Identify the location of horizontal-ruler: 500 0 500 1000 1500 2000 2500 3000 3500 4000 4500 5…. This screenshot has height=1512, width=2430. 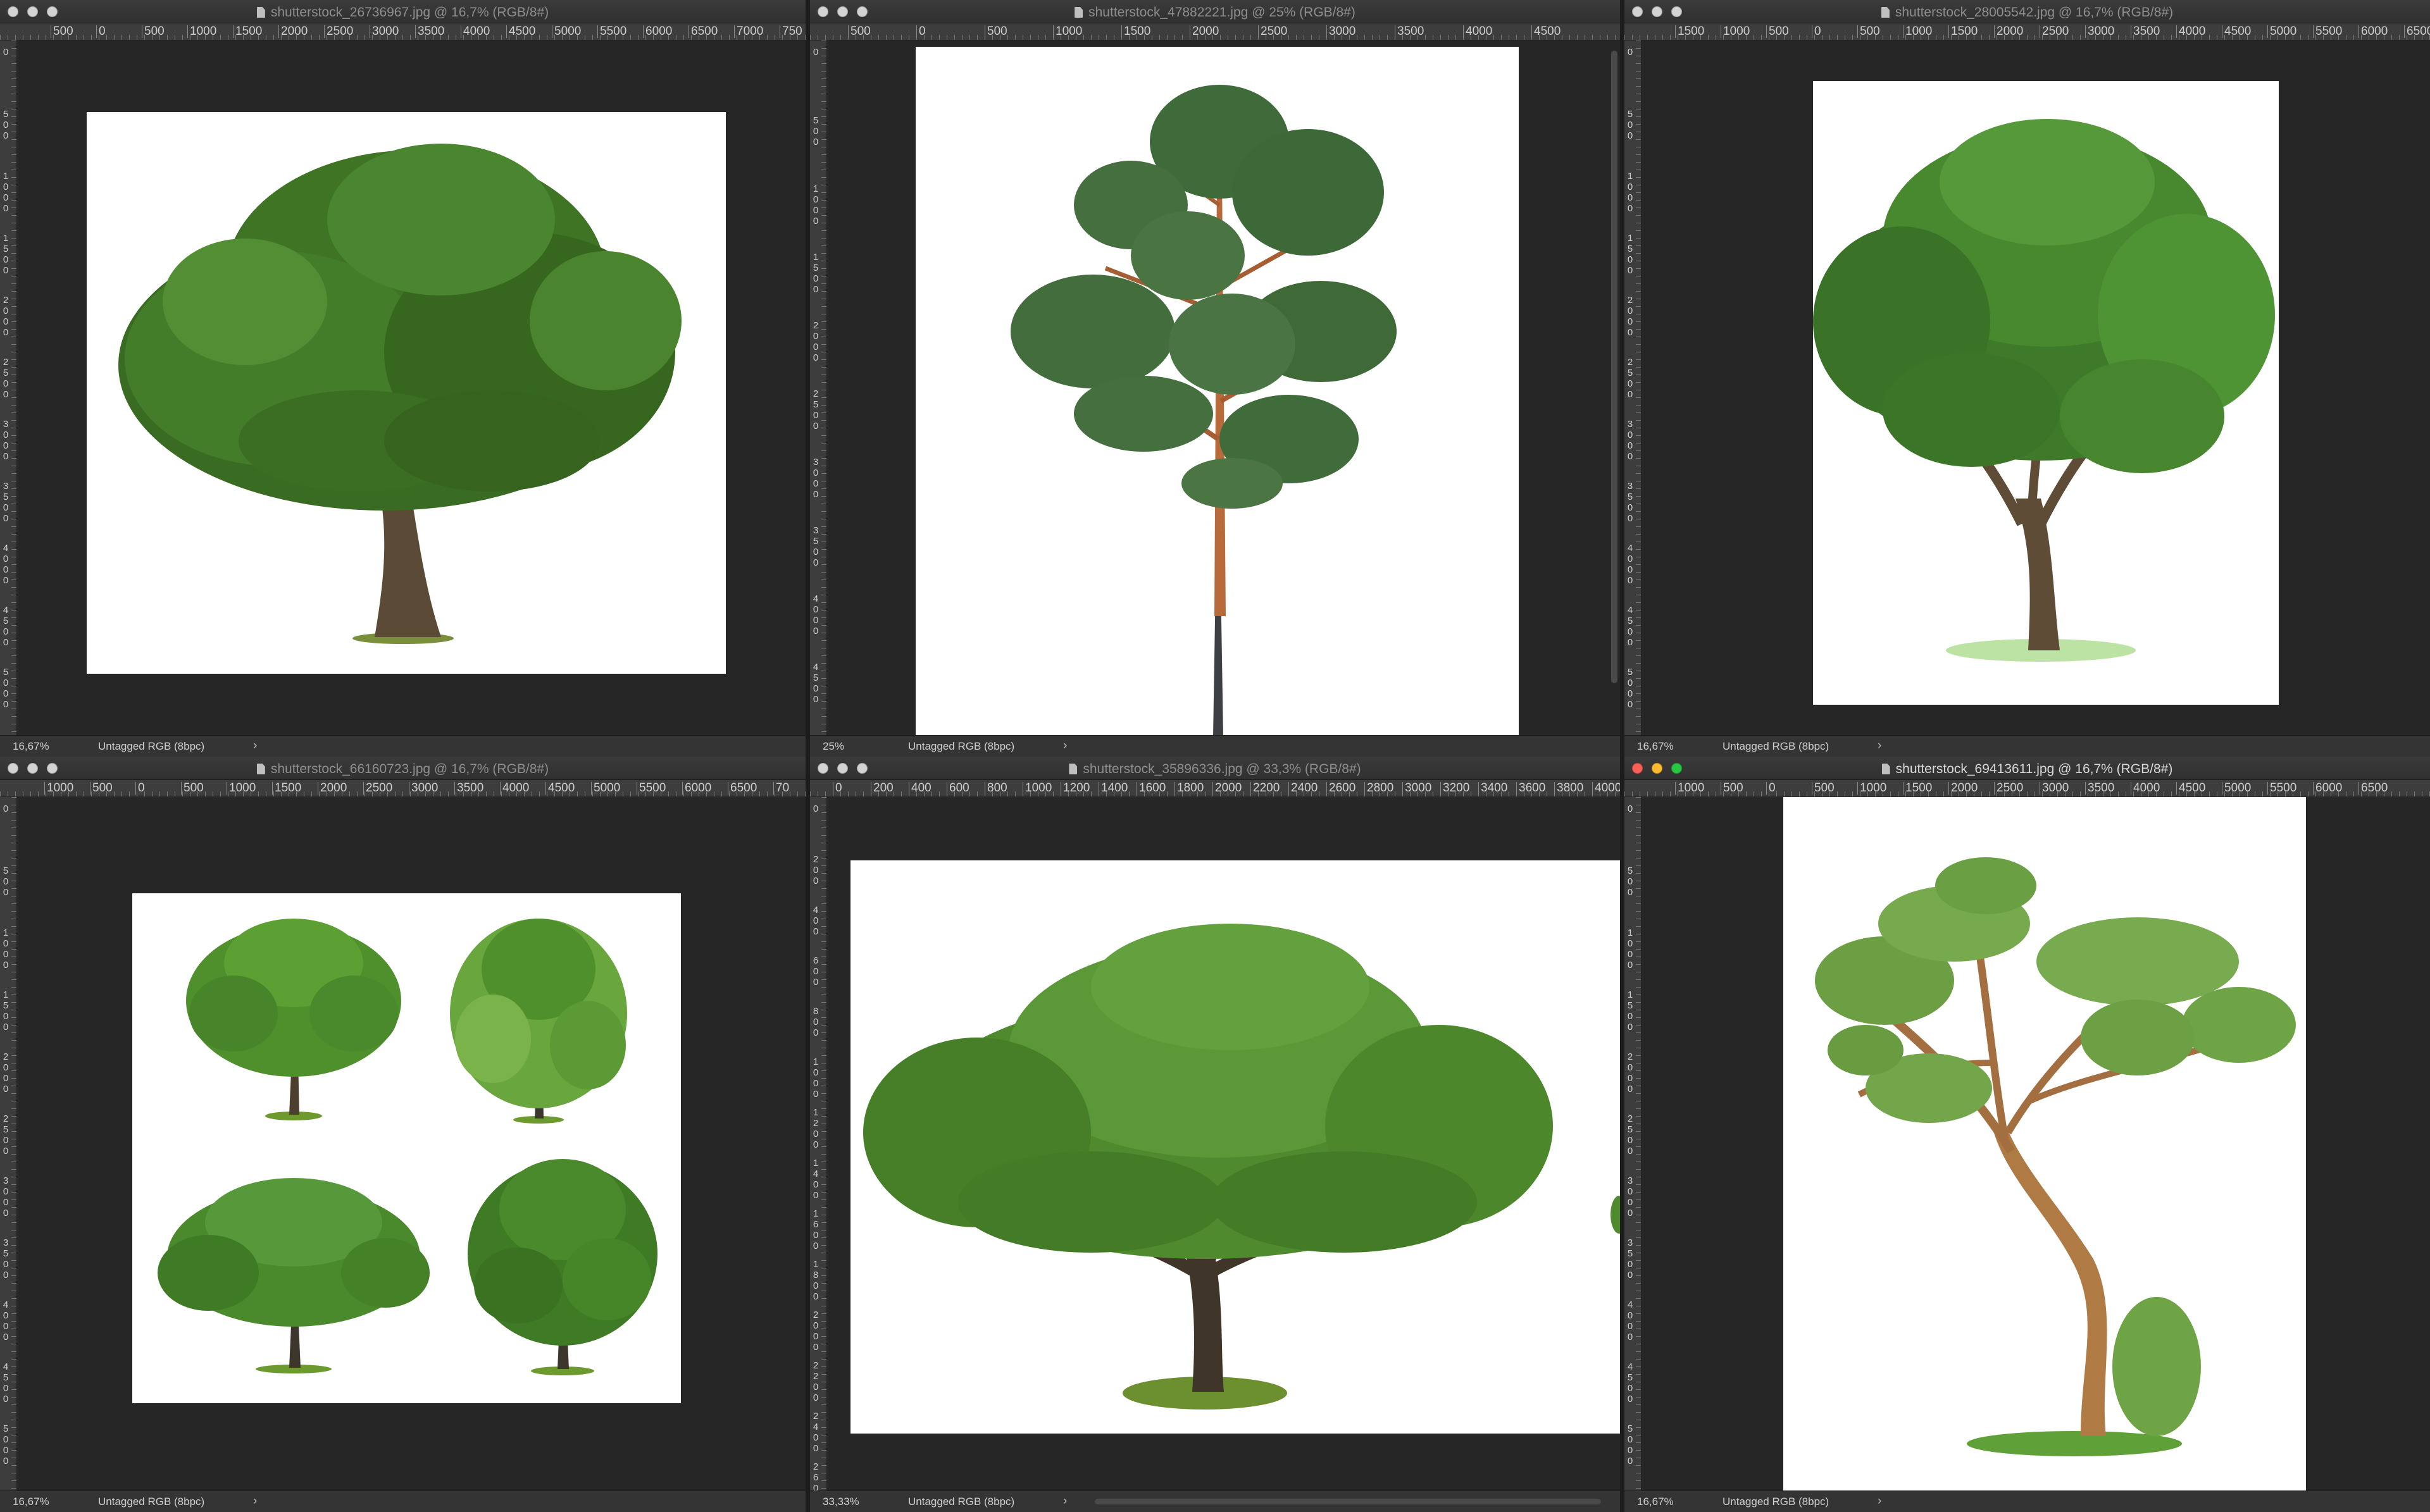
(403, 31).